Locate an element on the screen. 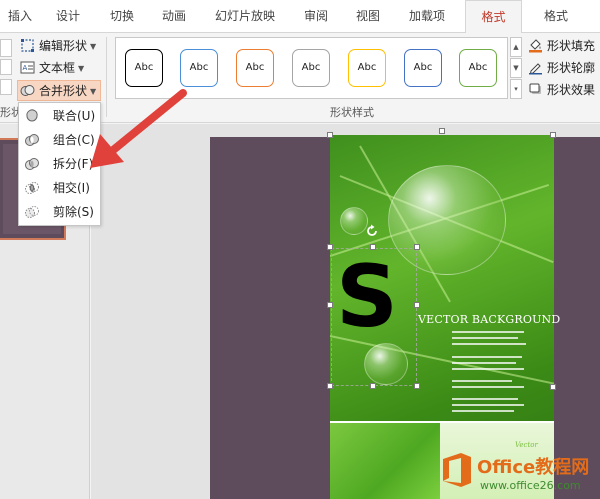  watermark-url: www.office26.com is located at coordinates (530, 485).